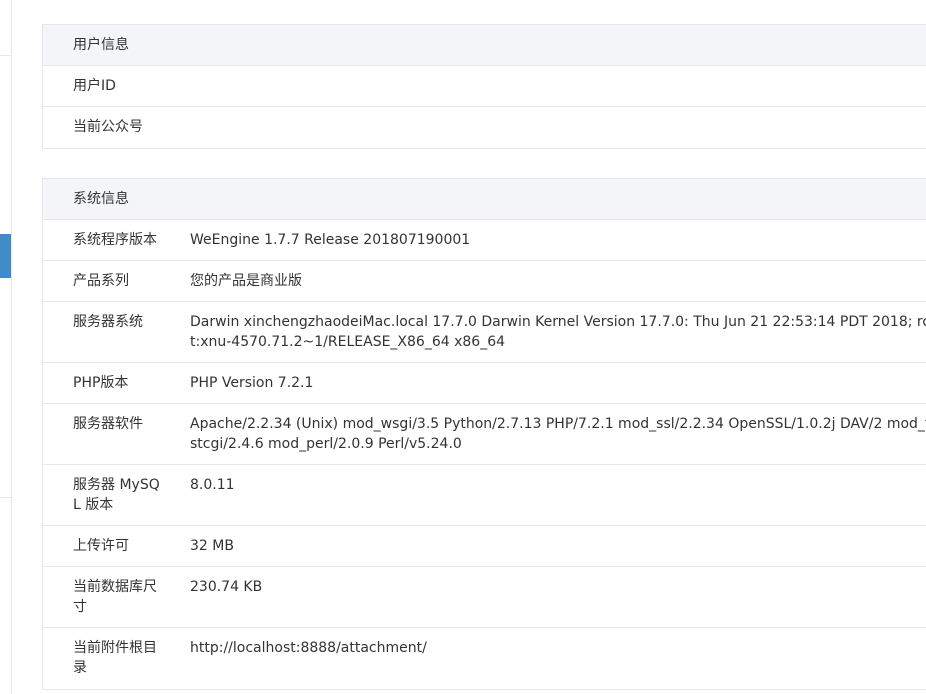 The width and height of the screenshot is (926, 694). Describe the element at coordinates (115, 658) in the screenshot. I see `info-label: 当前附件根目录` at that location.